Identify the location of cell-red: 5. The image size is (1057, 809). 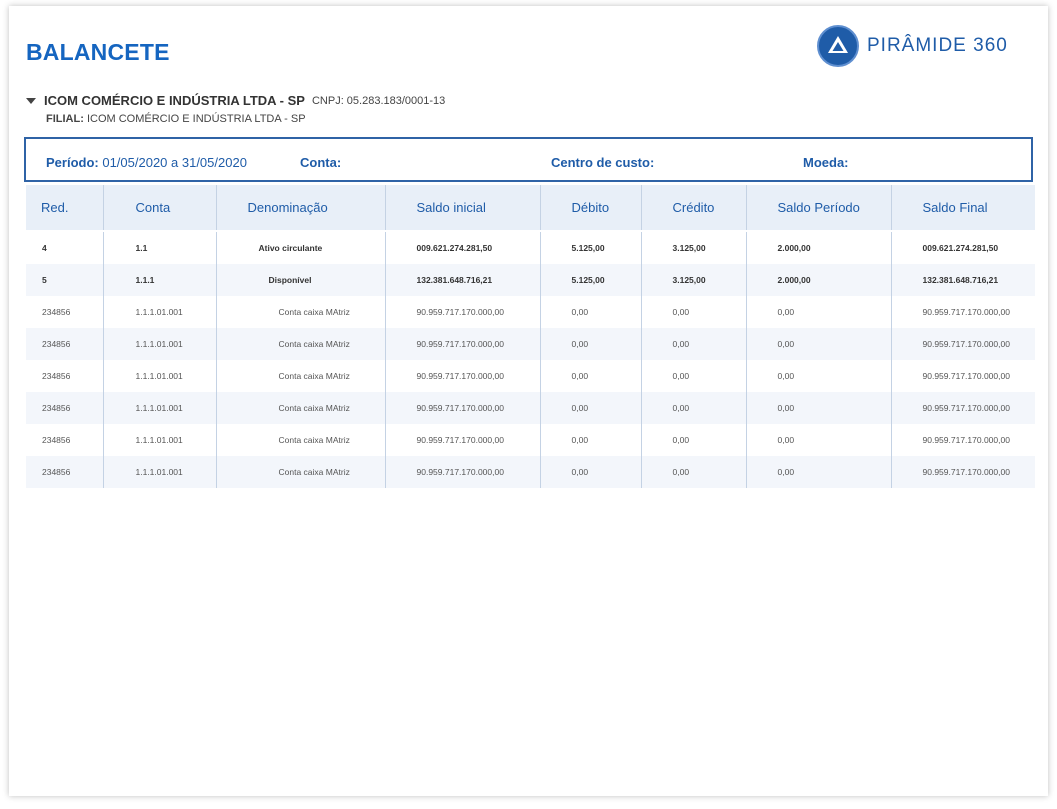
(65, 280).